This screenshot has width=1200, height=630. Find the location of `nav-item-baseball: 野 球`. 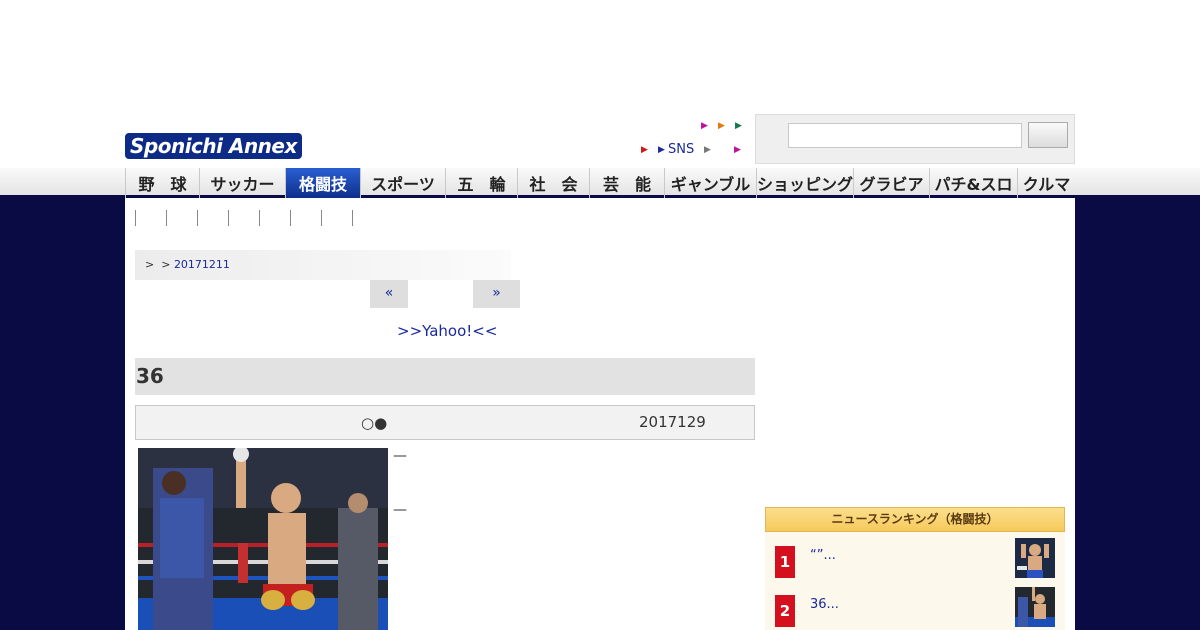

nav-item-baseball: 野 球 is located at coordinates (162, 183).